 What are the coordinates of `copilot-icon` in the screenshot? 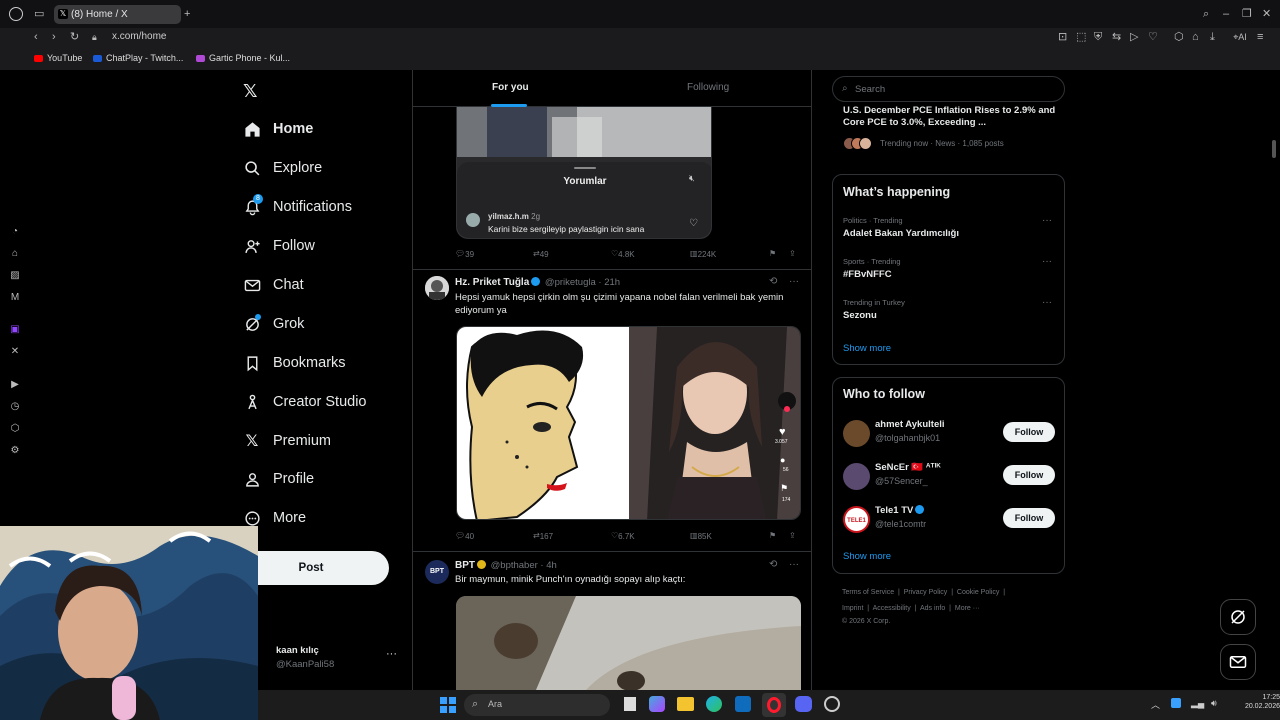 It's located at (657, 704).